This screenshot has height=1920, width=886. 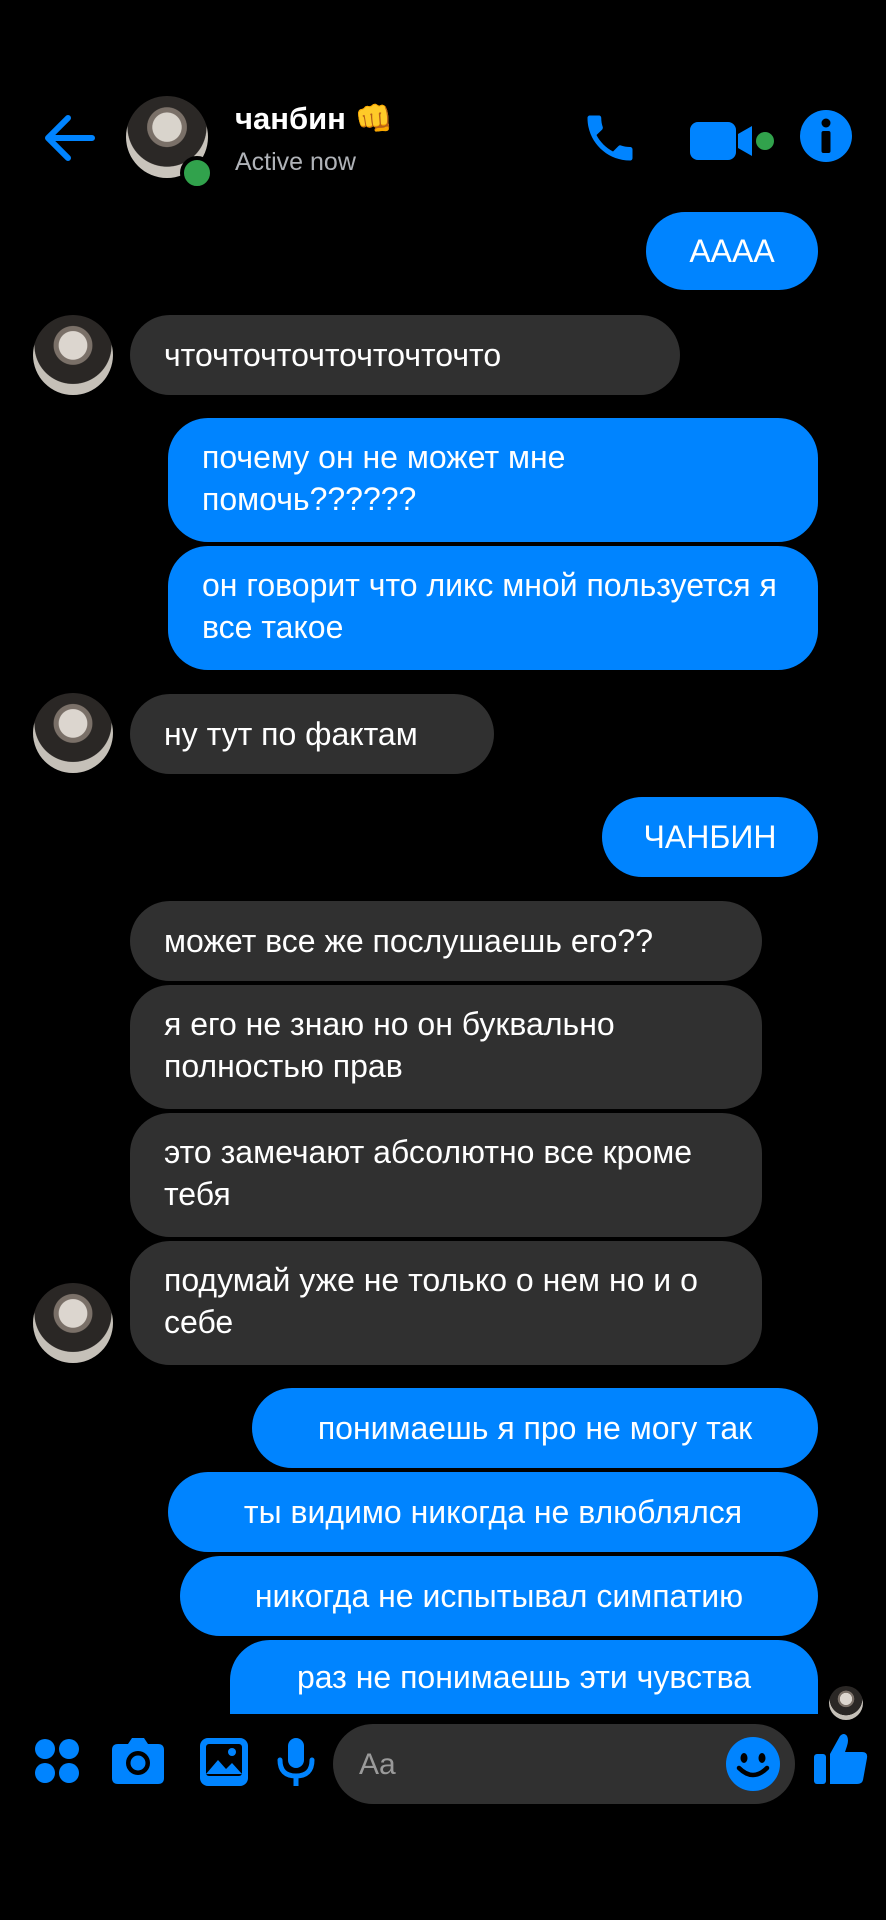 I want to click on message-text: раз не понимаешь эти чувства, so click(x=524, y=1677).